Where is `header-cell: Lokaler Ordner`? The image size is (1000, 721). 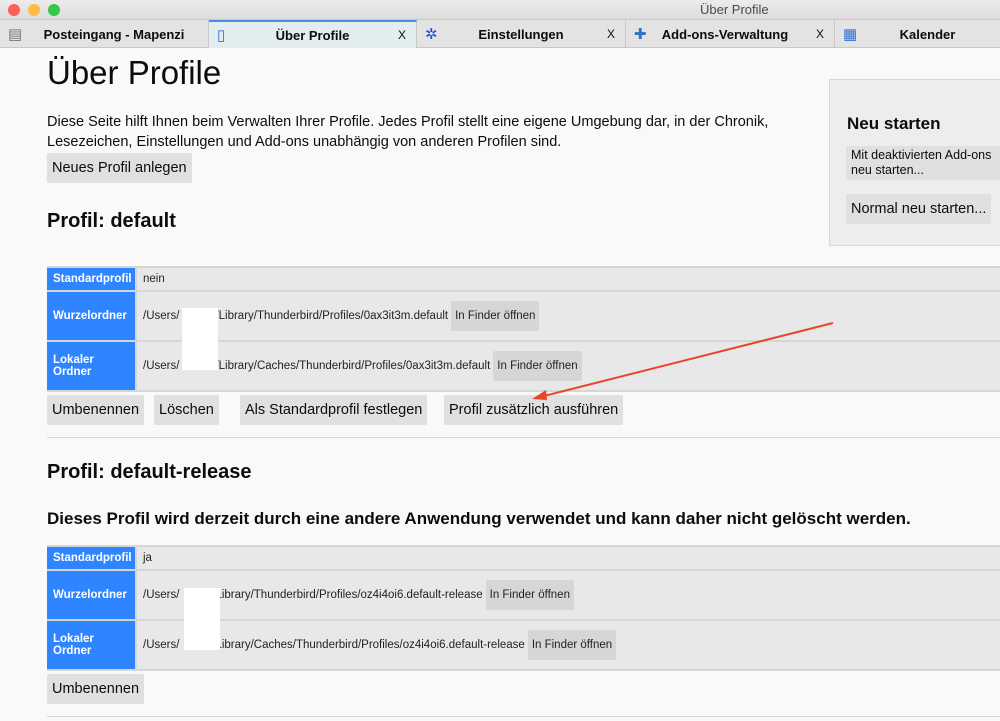
header-cell: Lokaler Ordner is located at coordinates (92, 645).